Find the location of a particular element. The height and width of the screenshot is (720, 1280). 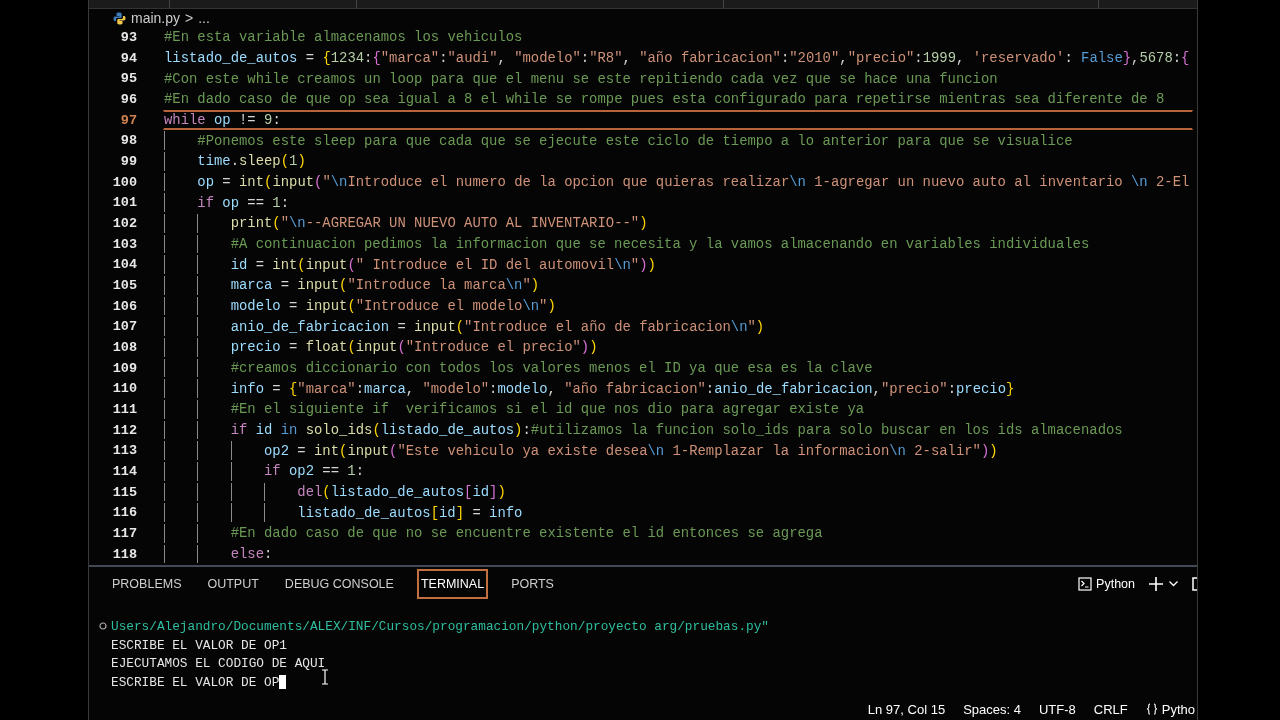

code-line: anio_de_fabricacion = input("Introduce el año de fabricacion\n") is located at coordinates (497, 326).